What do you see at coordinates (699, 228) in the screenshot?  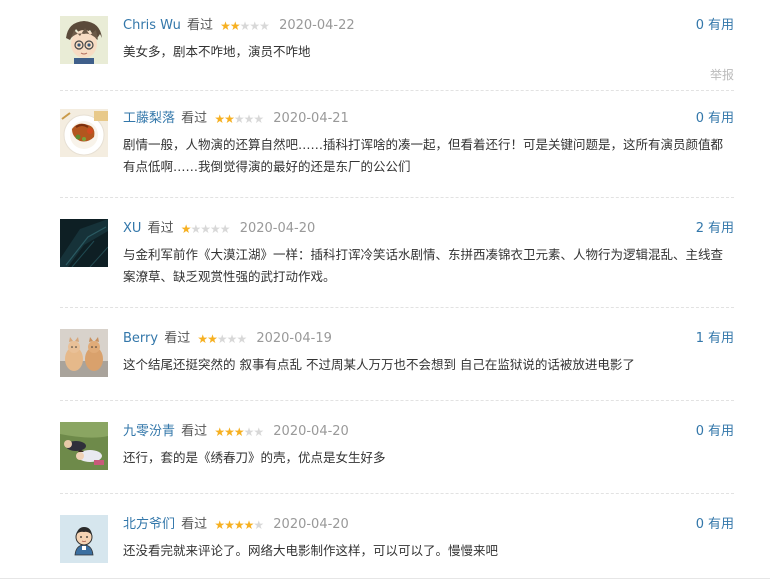 I see `useful-count: 2` at bounding box center [699, 228].